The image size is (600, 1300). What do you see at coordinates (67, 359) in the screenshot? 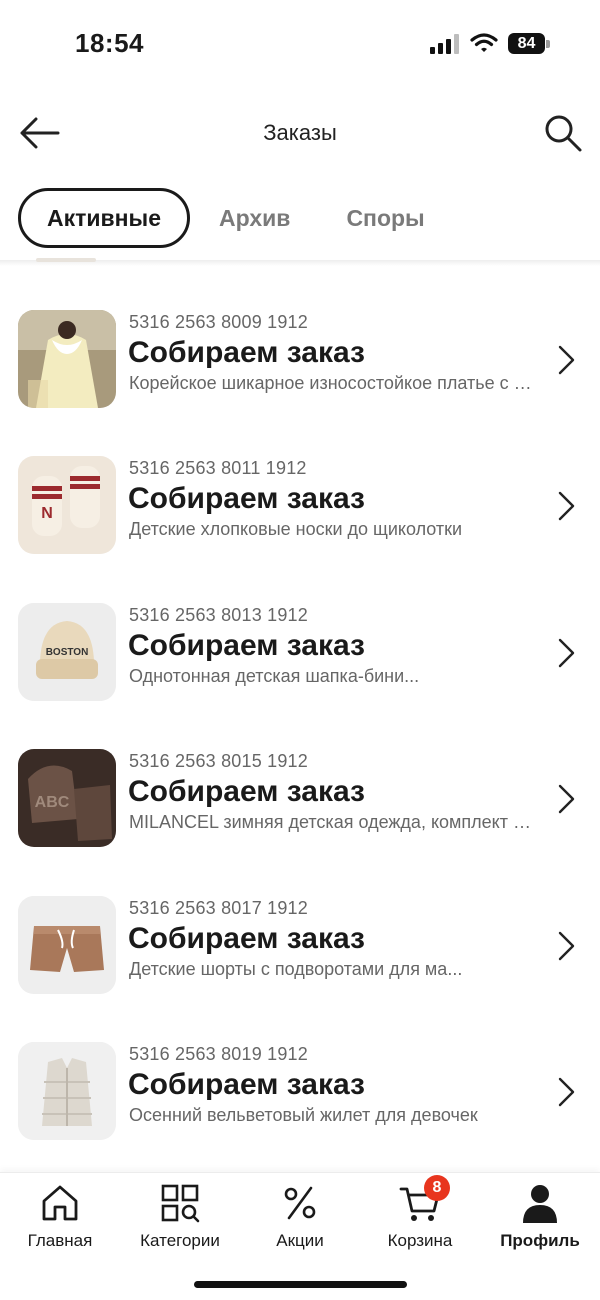
I see `product-thumbnail-dress` at bounding box center [67, 359].